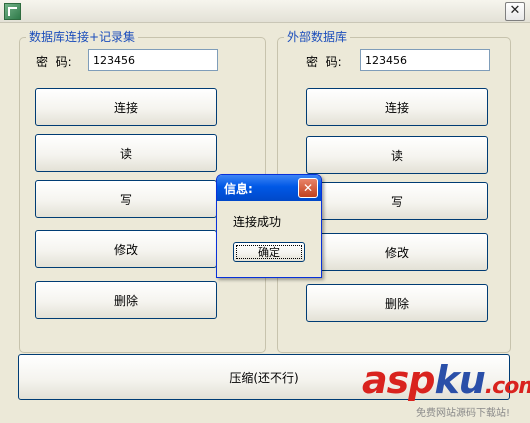 Image resolution: width=530 pixels, height=423 pixels. What do you see at coordinates (515, 11) in the screenshot?
I see `window-close-button: ✕` at bounding box center [515, 11].